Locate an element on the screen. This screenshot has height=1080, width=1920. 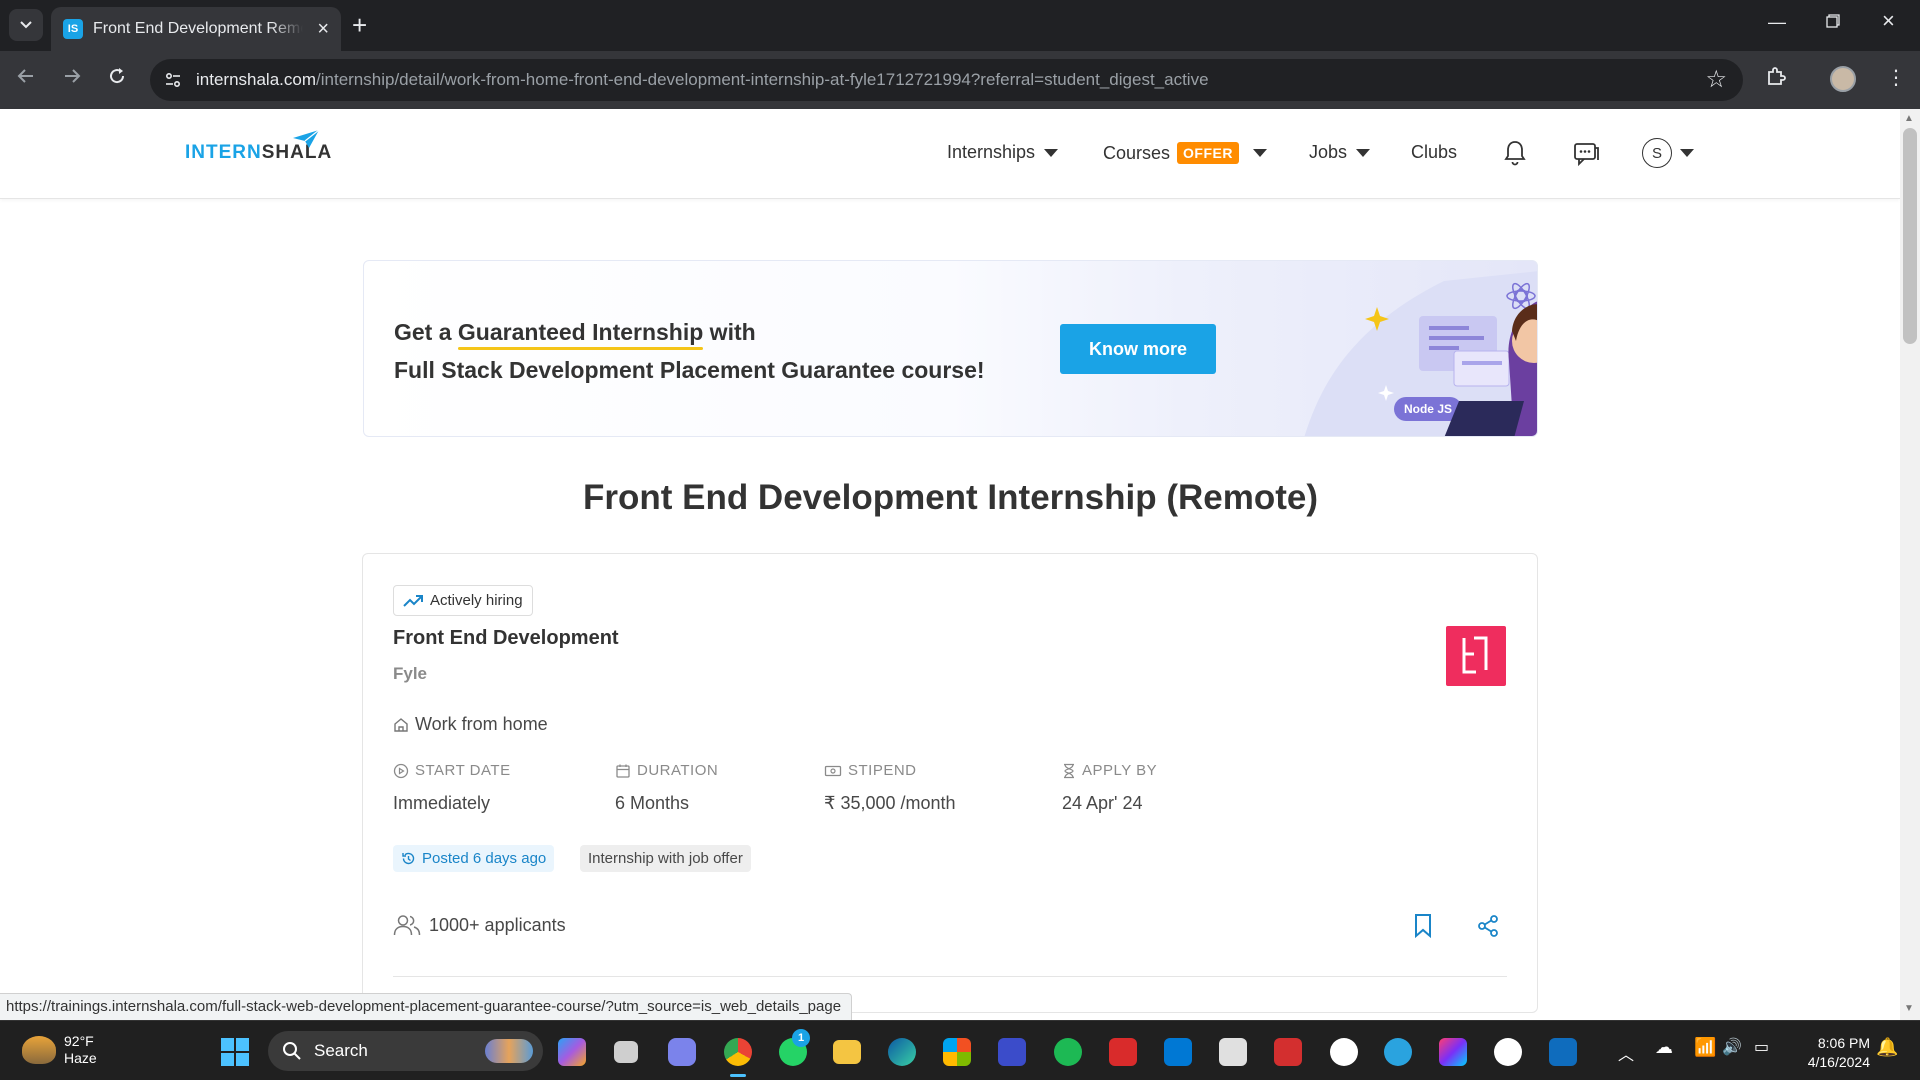
hourglass-icon is located at coordinates (1069, 770).